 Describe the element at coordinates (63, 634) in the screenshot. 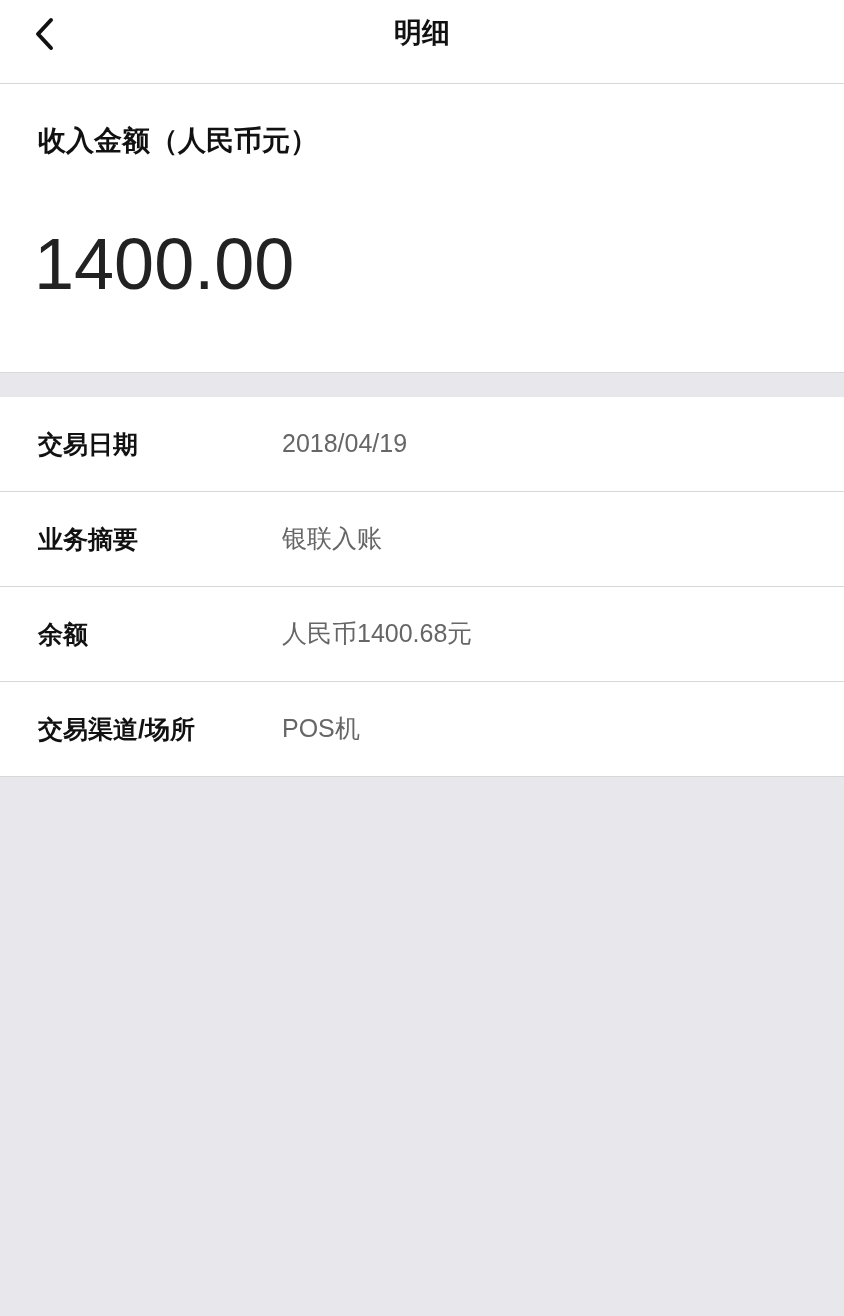

I see `detail-label: 余额` at that location.